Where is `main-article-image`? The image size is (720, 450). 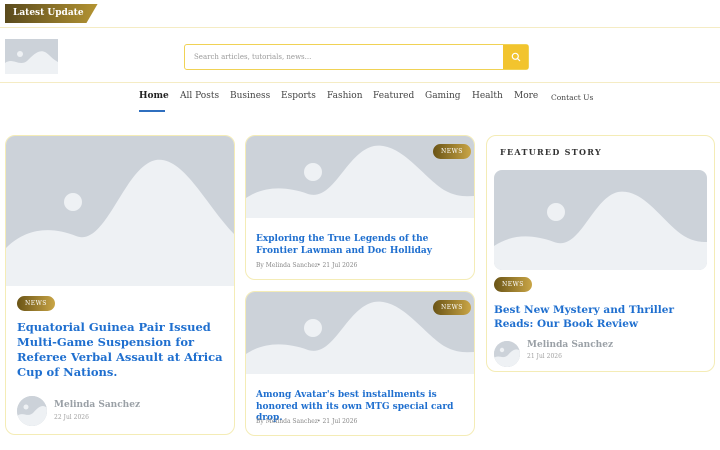
main-article-image is located at coordinates (120, 211).